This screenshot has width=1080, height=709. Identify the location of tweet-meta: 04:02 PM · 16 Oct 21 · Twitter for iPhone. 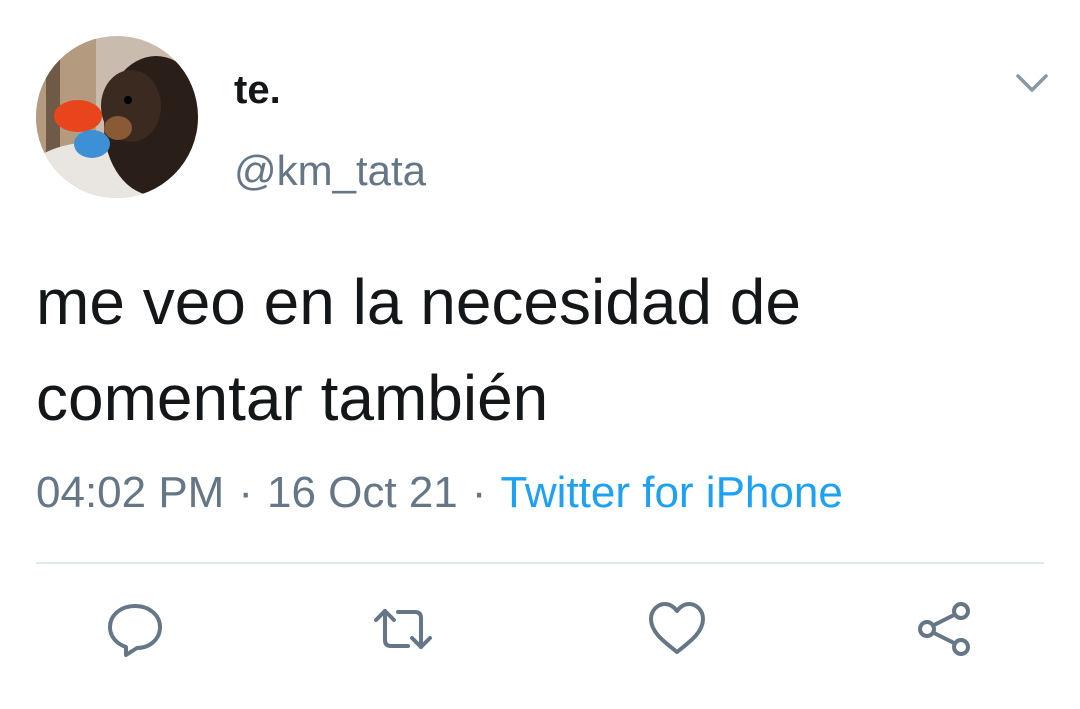
(439, 493).